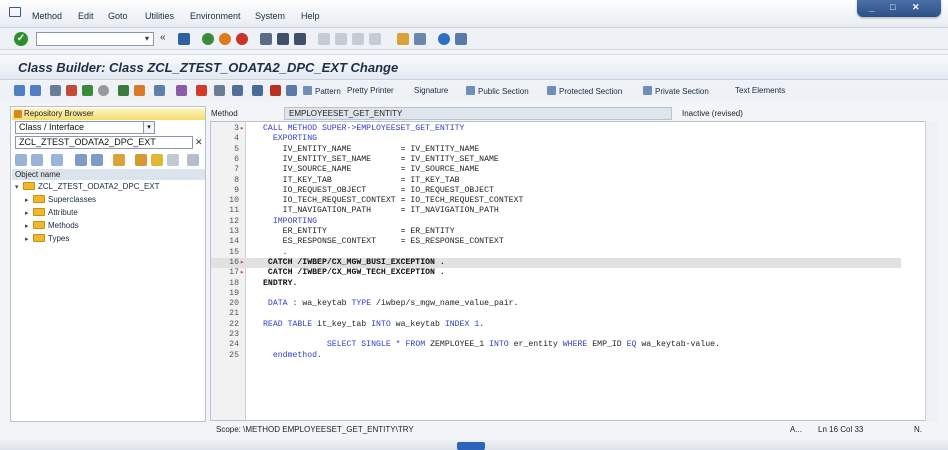 The width and height of the screenshot is (948, 450). I want to click on command-field: ▾, so click(95, 39).